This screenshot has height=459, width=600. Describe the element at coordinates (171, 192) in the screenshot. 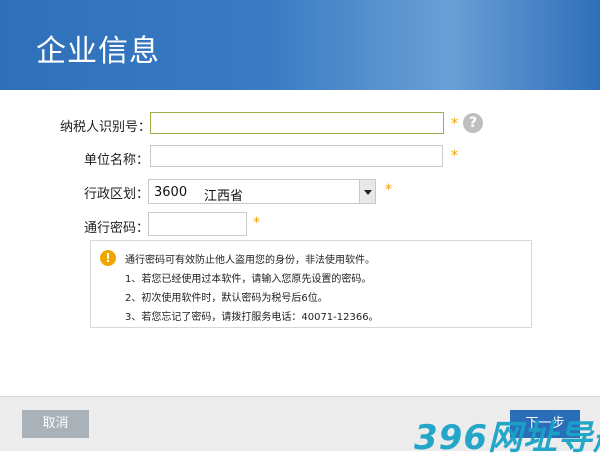

I see `region-code: 3600` at that location.